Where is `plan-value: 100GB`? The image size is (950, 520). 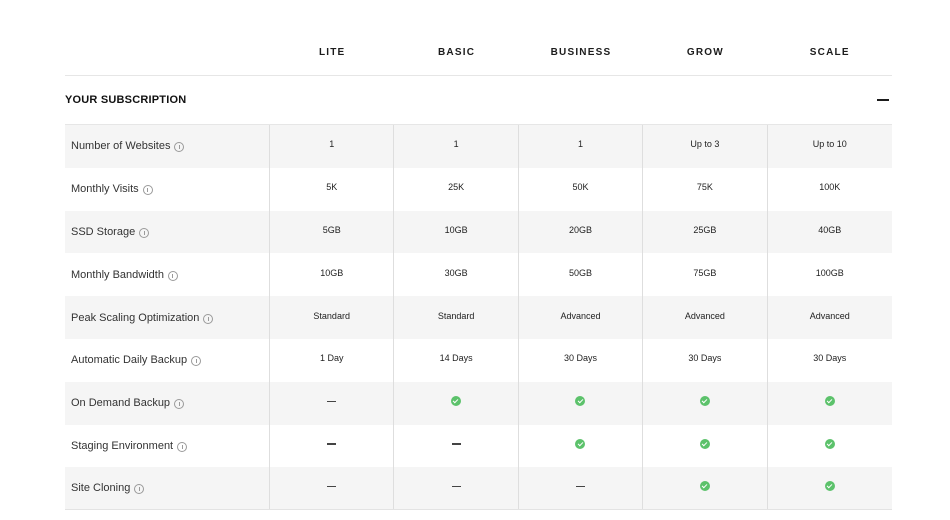
plan-value: 100GB is located at coordinates (829, 272).